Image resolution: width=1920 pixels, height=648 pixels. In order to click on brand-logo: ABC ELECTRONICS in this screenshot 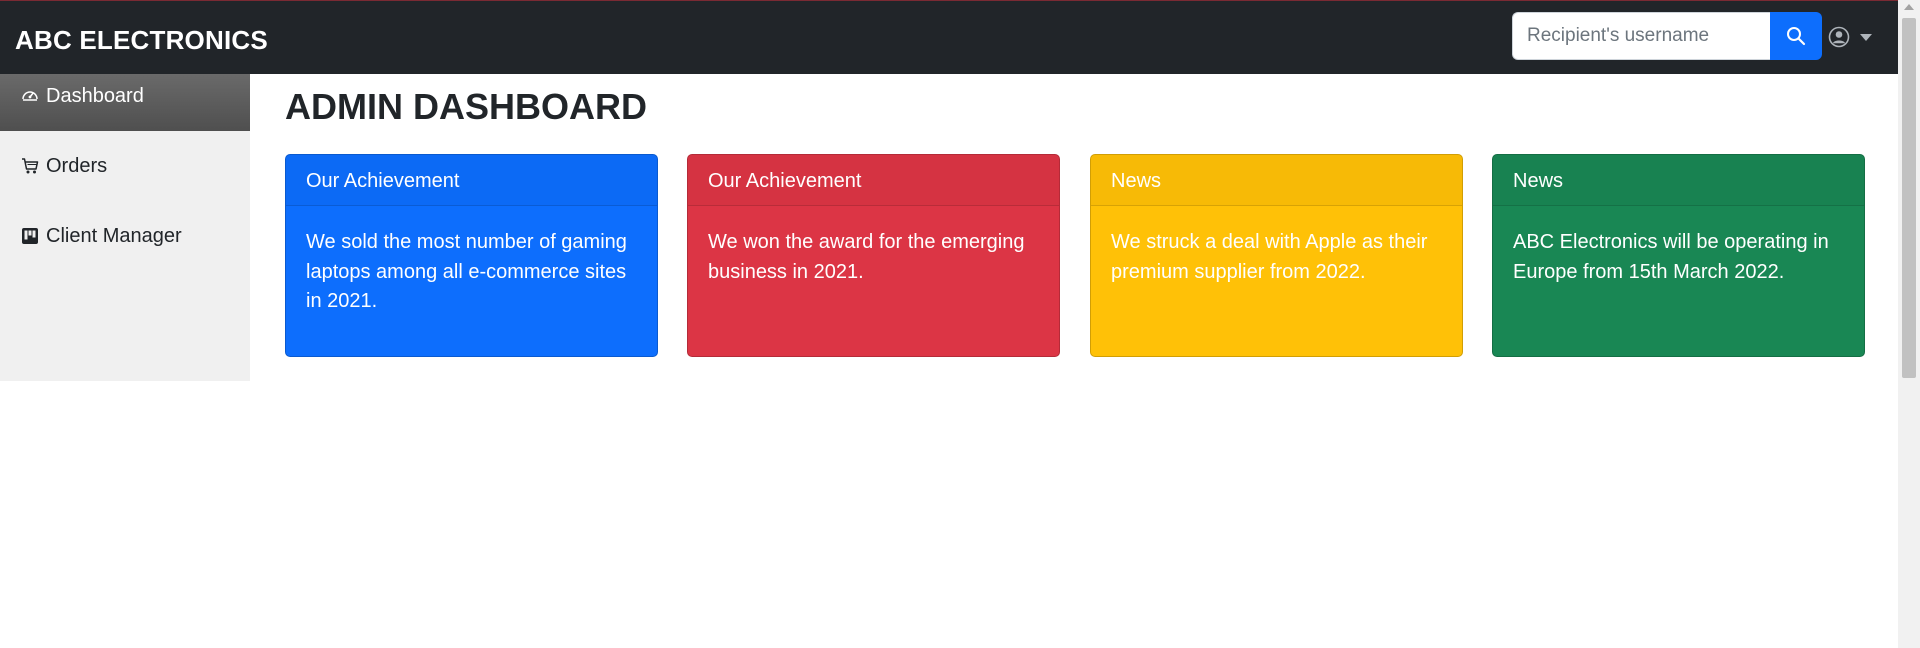, I will do `click(141, 40)`.